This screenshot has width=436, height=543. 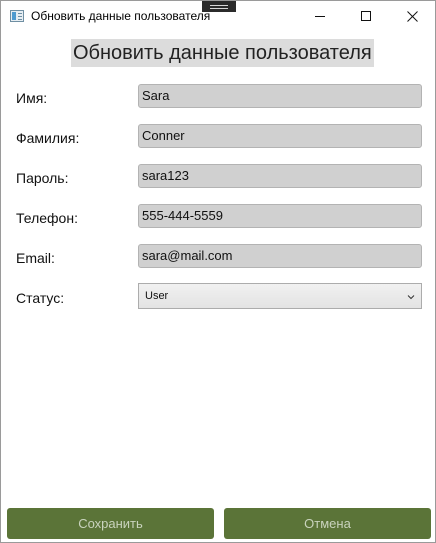 What do you see at coordinates (280, 96) in the screenshot?
I see `first-name-field: Sara` at bounding box center [280, 96].